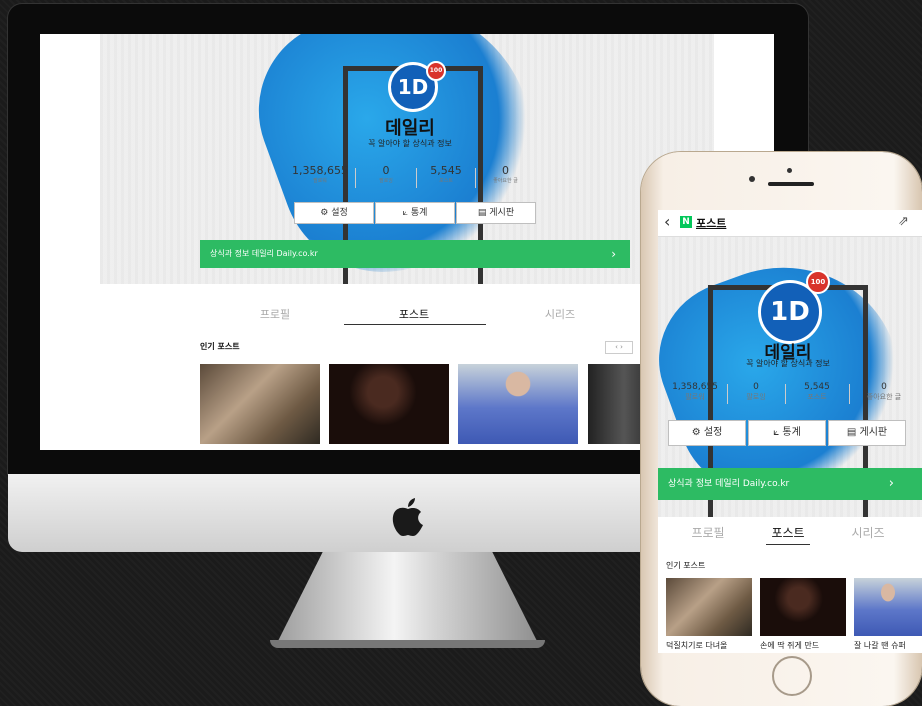 Image resolution: width=922 pixels, height=706 pixels. I want to click on imac-stand-foot, so click(407, 644).